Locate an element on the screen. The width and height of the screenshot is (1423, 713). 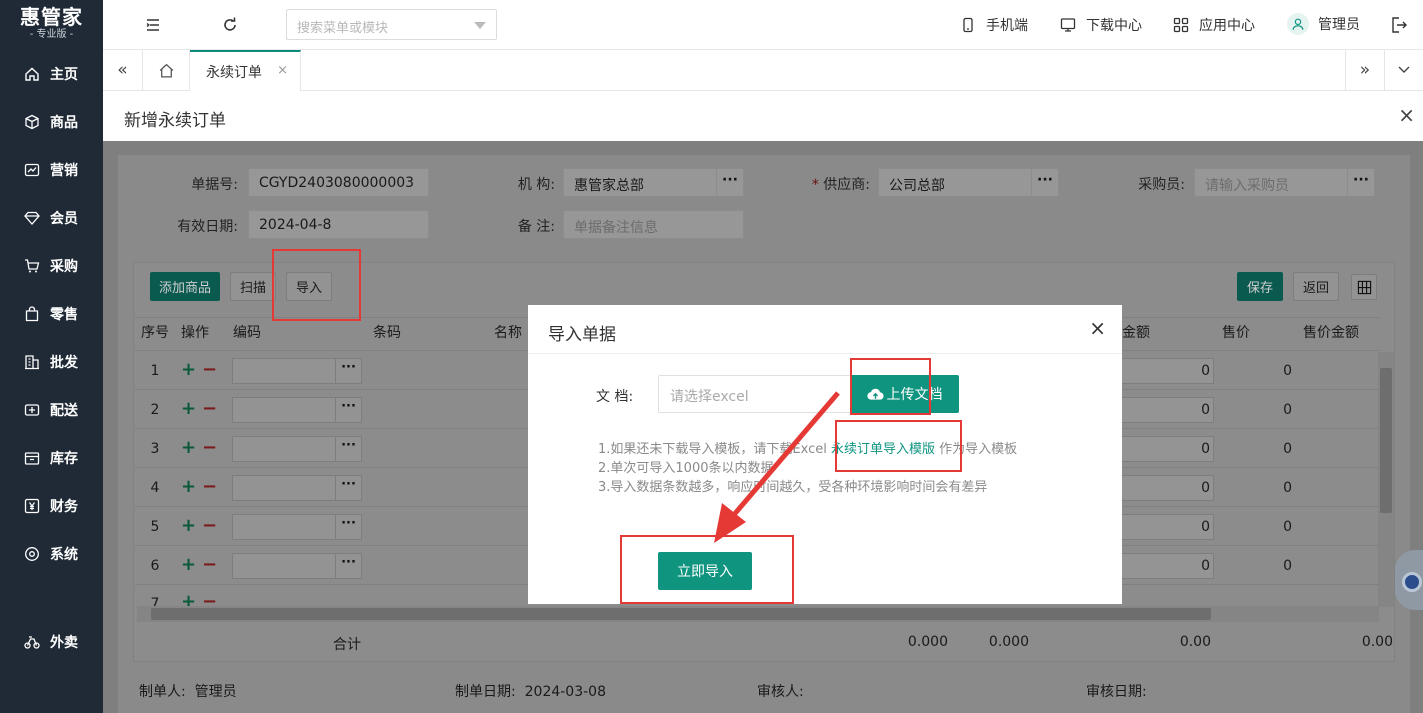
search-placeholder: 搜索菜单或模块 is located at coordinates (343, 28).